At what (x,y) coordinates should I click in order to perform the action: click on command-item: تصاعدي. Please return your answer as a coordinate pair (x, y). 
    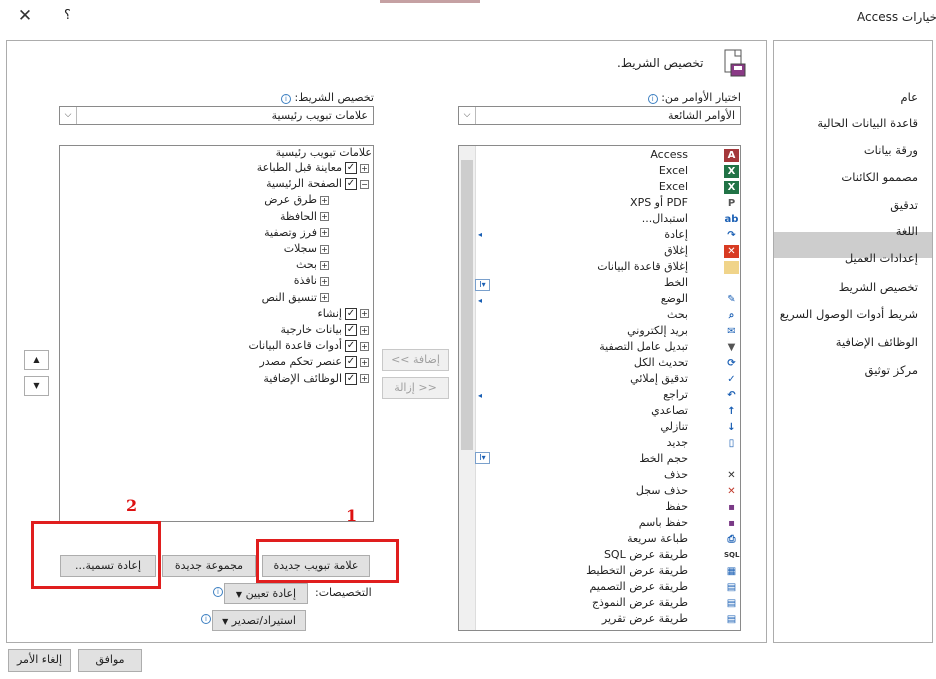
    Looking at the image, I should click on (669, 410).